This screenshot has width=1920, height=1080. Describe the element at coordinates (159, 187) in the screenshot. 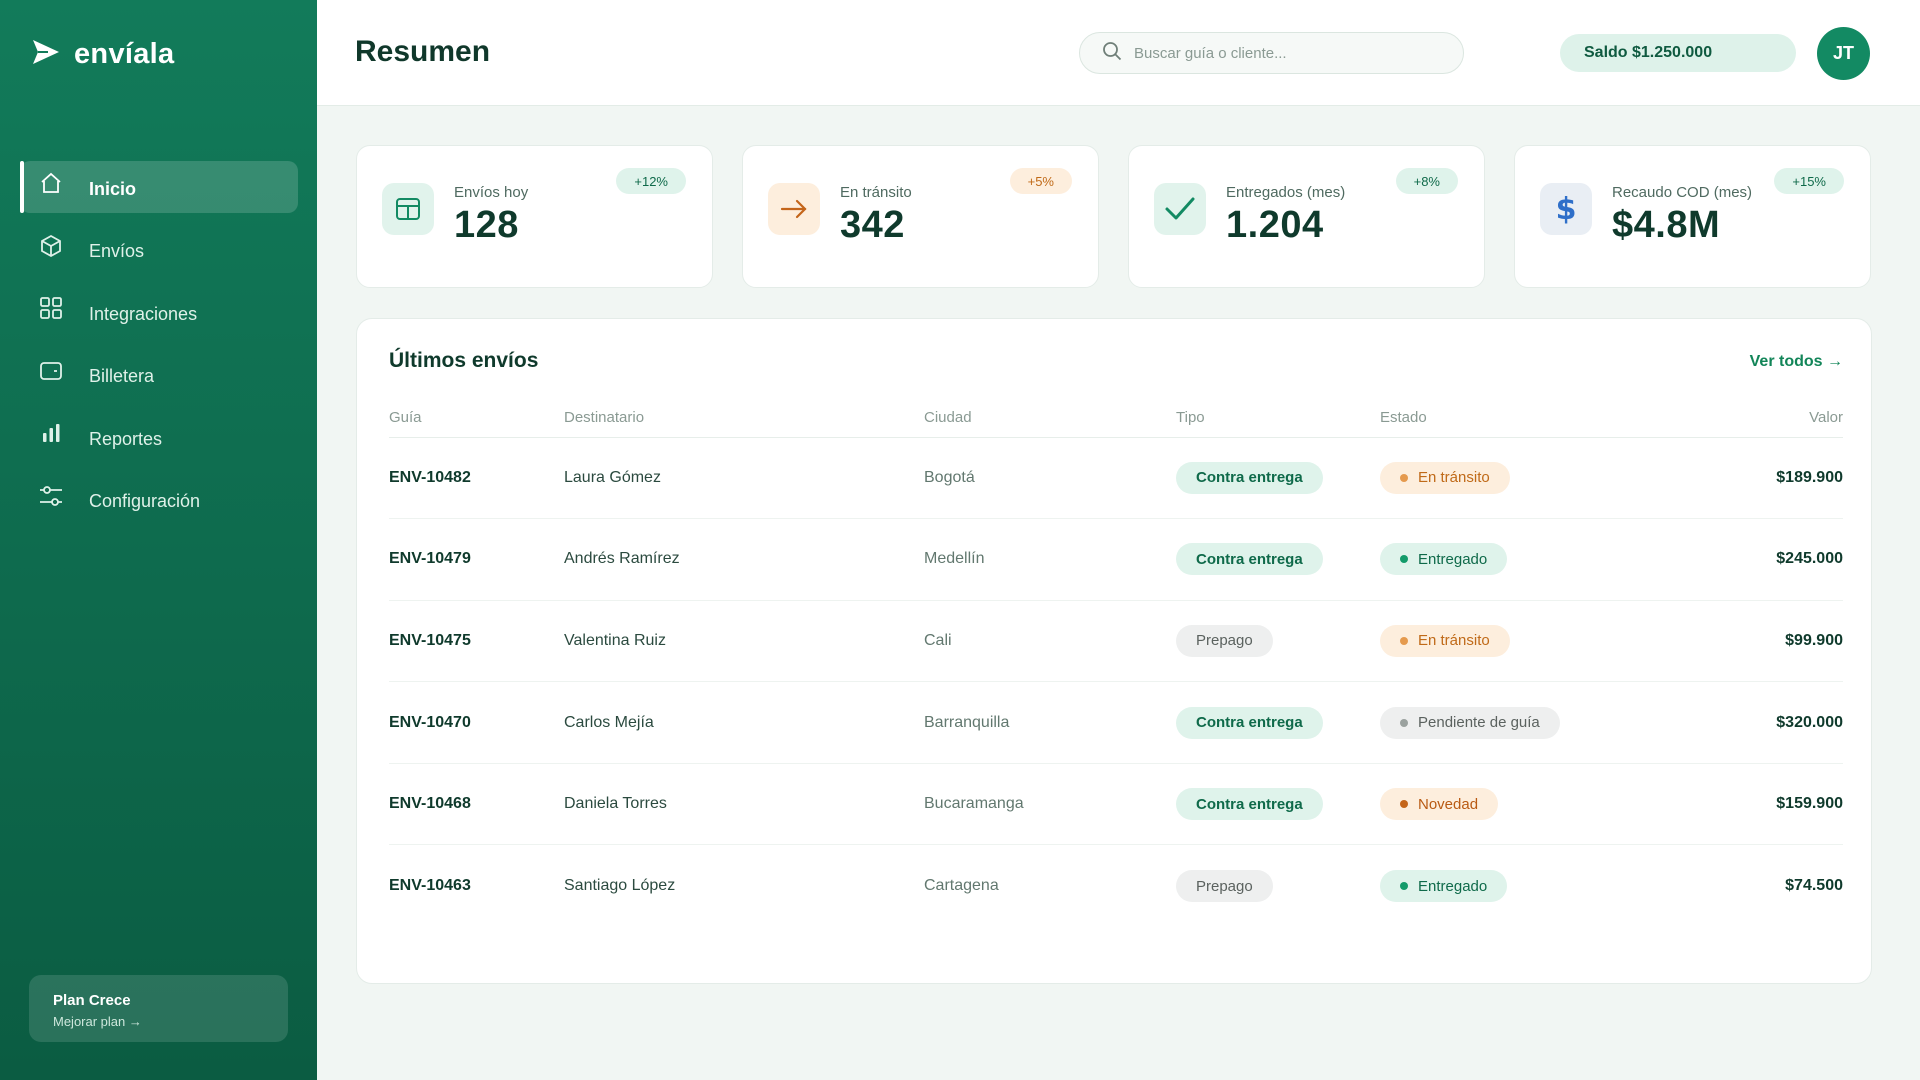

I see `sidebar-item-inicio: Inicio` at that location.